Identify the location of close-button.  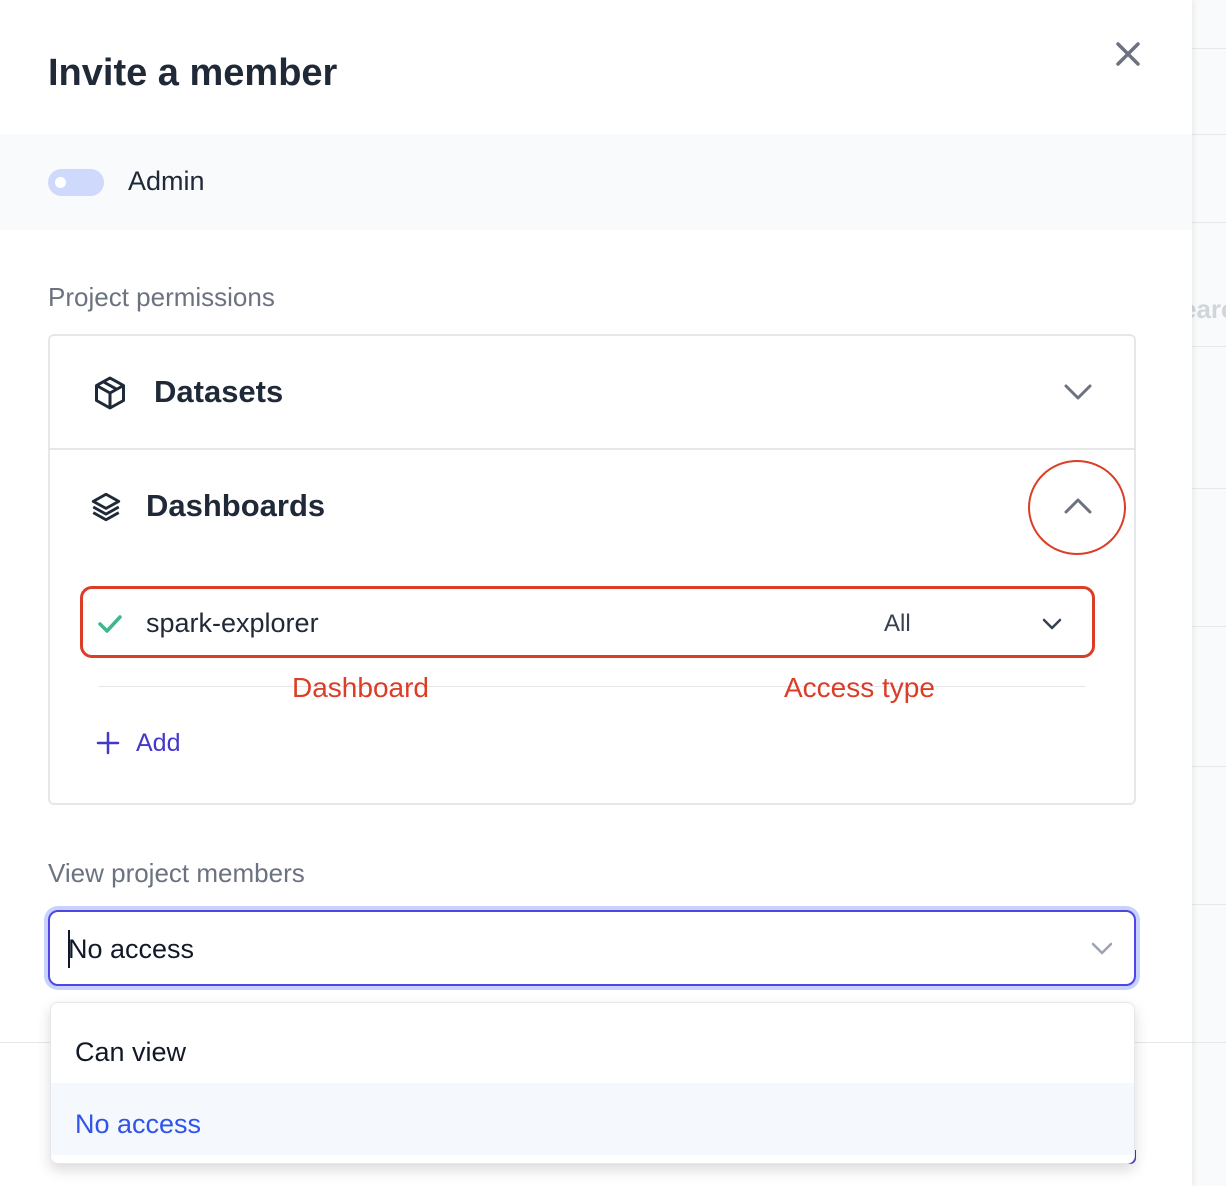
(1128, 54).